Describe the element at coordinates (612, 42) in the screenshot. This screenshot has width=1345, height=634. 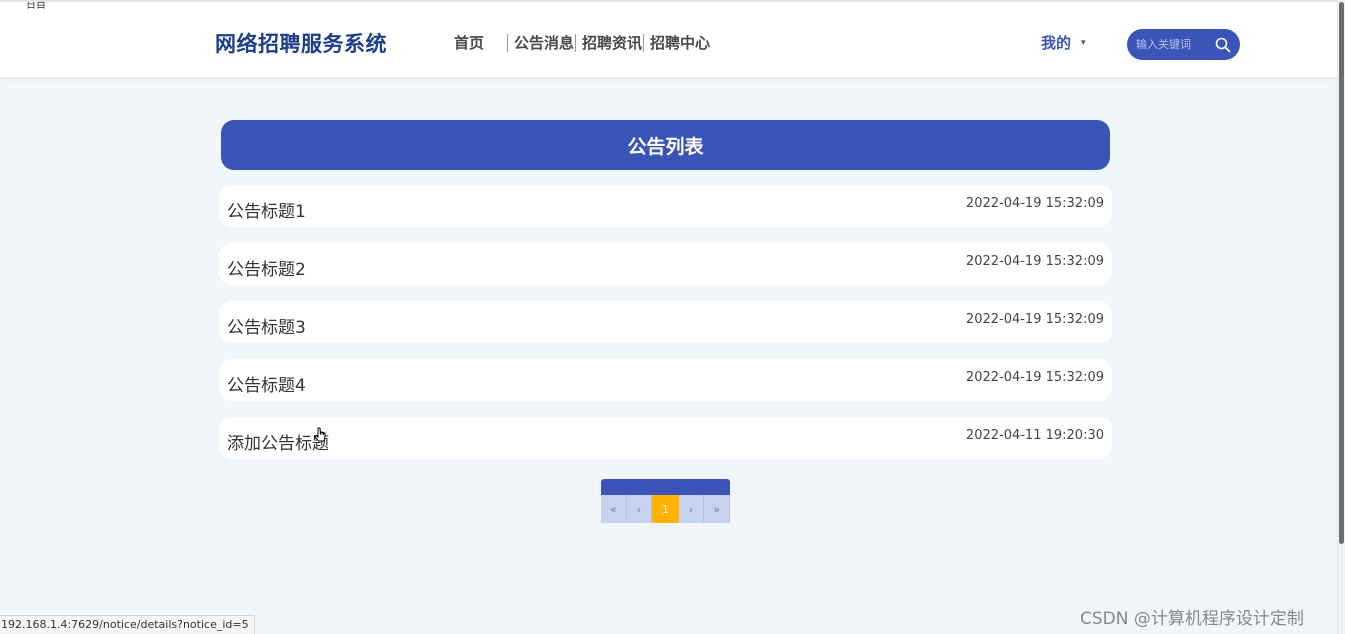
I see `nav-recruit-news: 招聘资讯` at that location.